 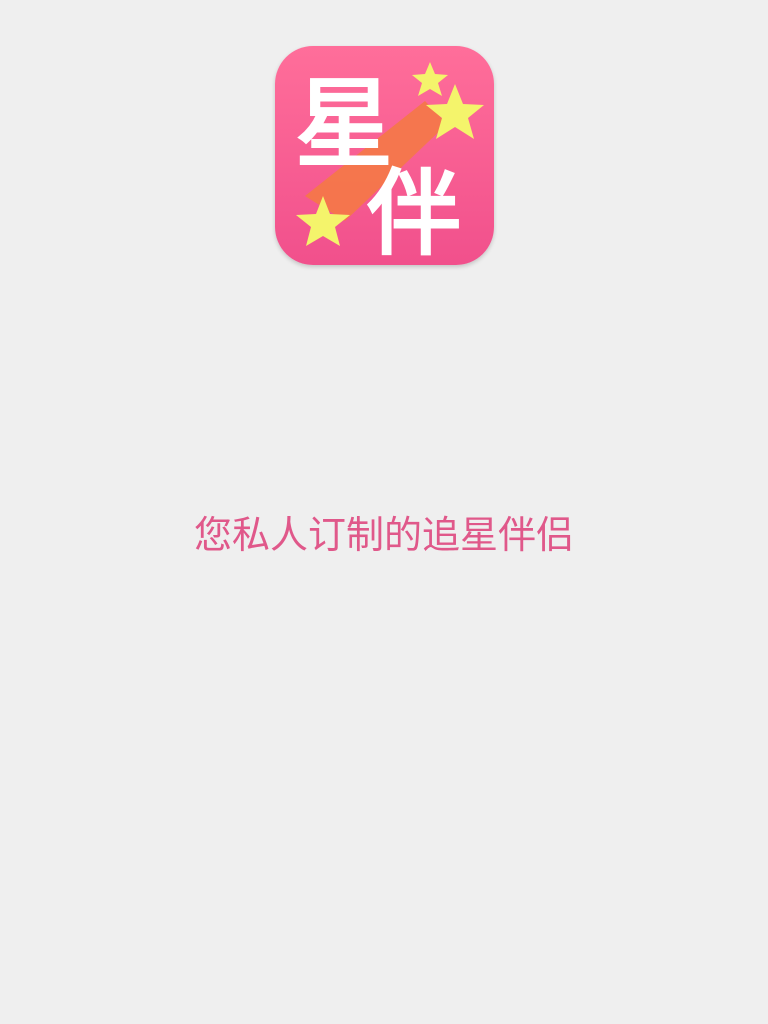 What do you see at coordinates (413, 212) in the screenshot?
I see `logo-char-2: 伴` at bounding box center [413, 212].